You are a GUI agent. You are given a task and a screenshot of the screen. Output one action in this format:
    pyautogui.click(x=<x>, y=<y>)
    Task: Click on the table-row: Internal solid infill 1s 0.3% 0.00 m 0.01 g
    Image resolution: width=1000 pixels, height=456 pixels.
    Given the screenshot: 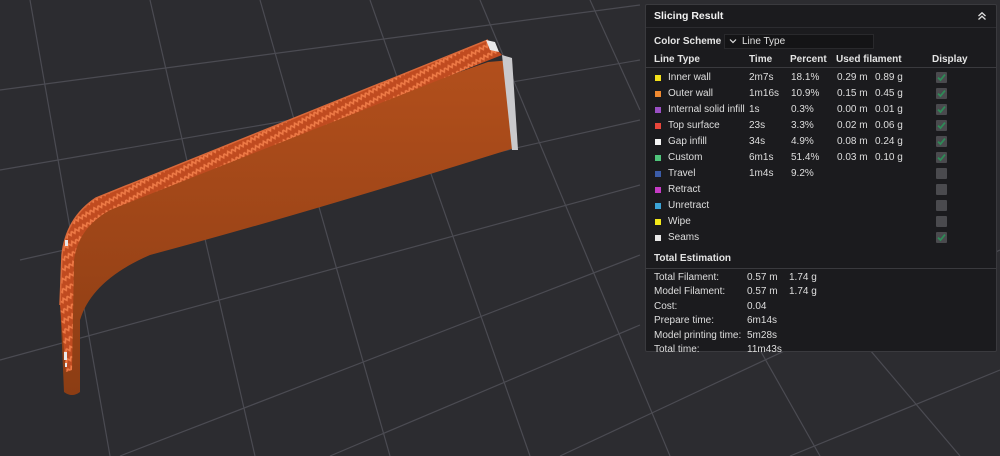 What is the action you would take?
    pyautogui.click(x=821, y=110)
    